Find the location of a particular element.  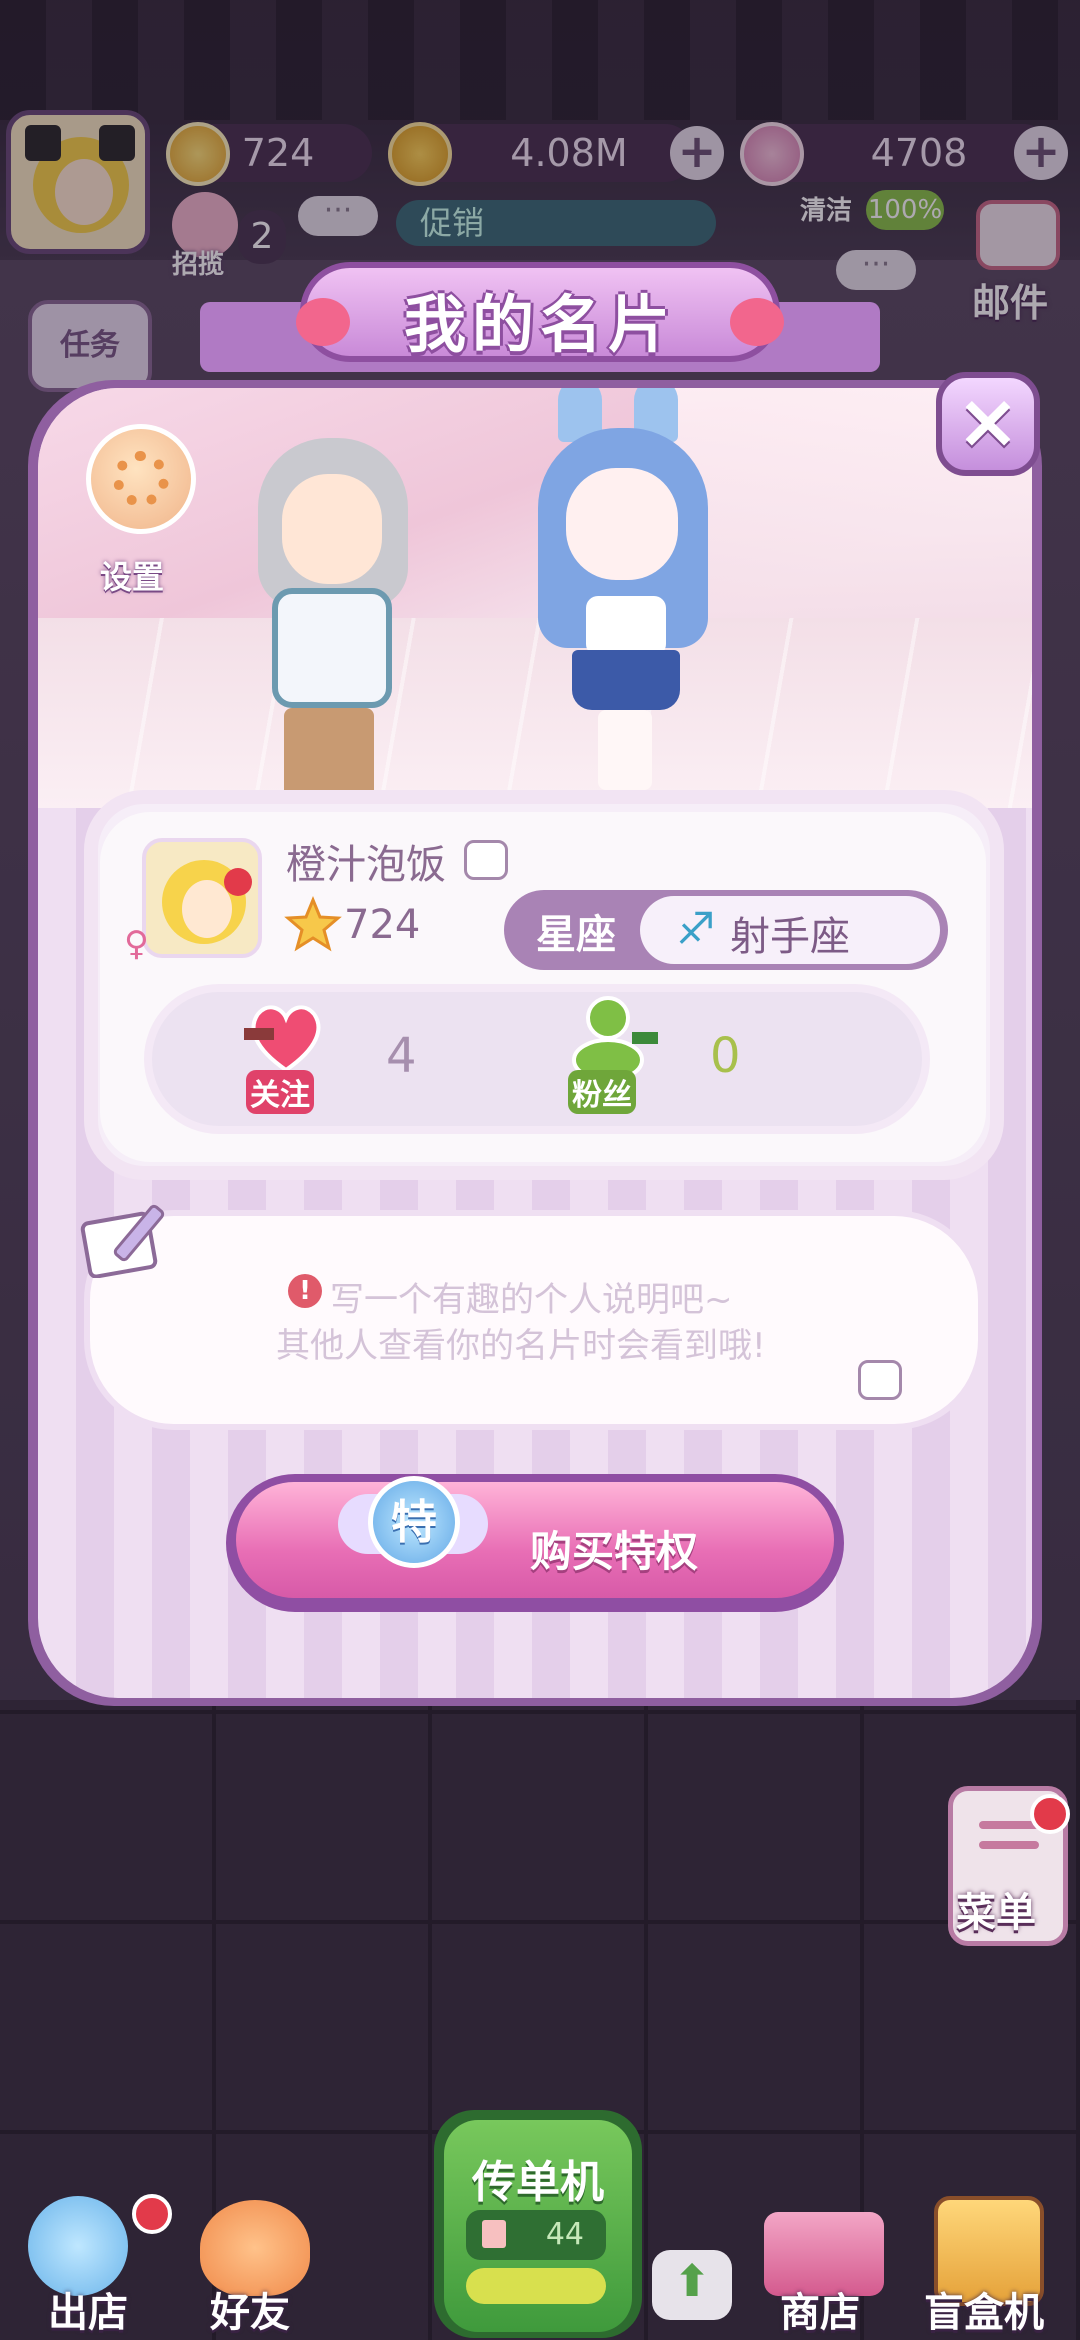

mic-icon is located at coordinates (238, 882).